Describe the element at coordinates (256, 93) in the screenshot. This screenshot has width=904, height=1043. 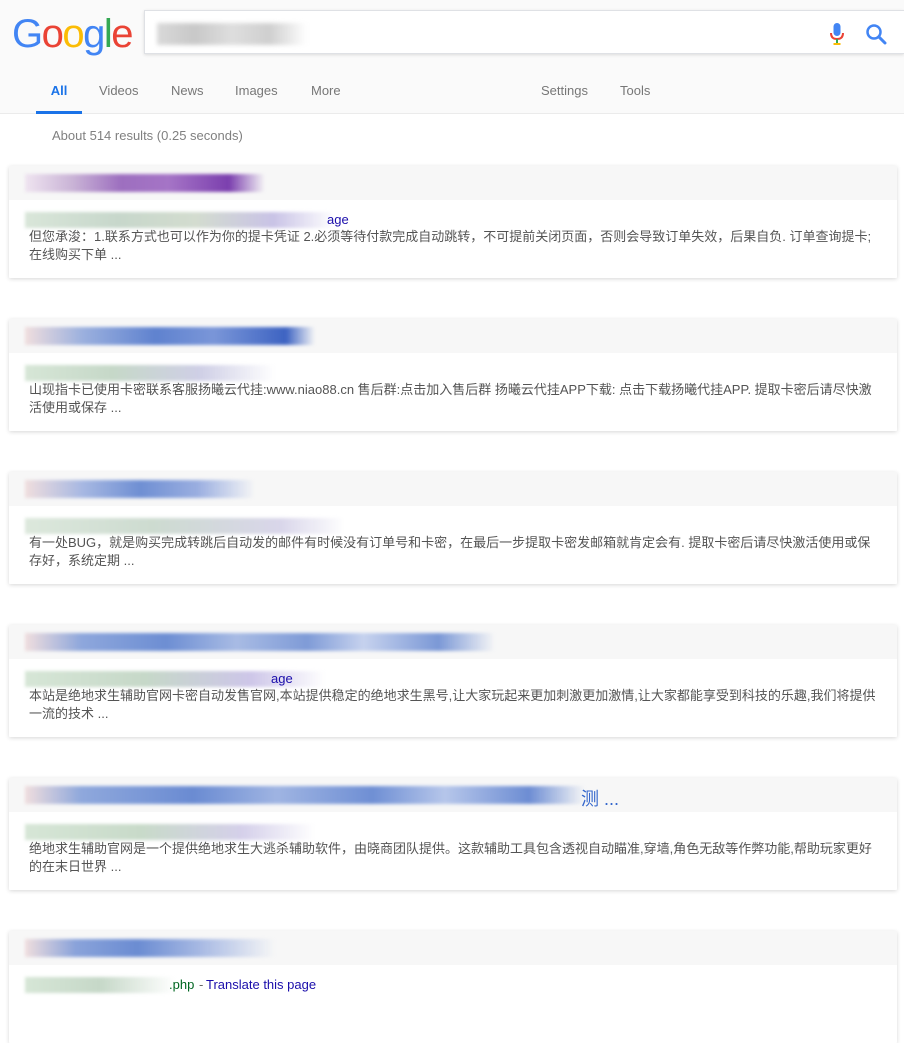
I see `tab-images: Images` at that location.